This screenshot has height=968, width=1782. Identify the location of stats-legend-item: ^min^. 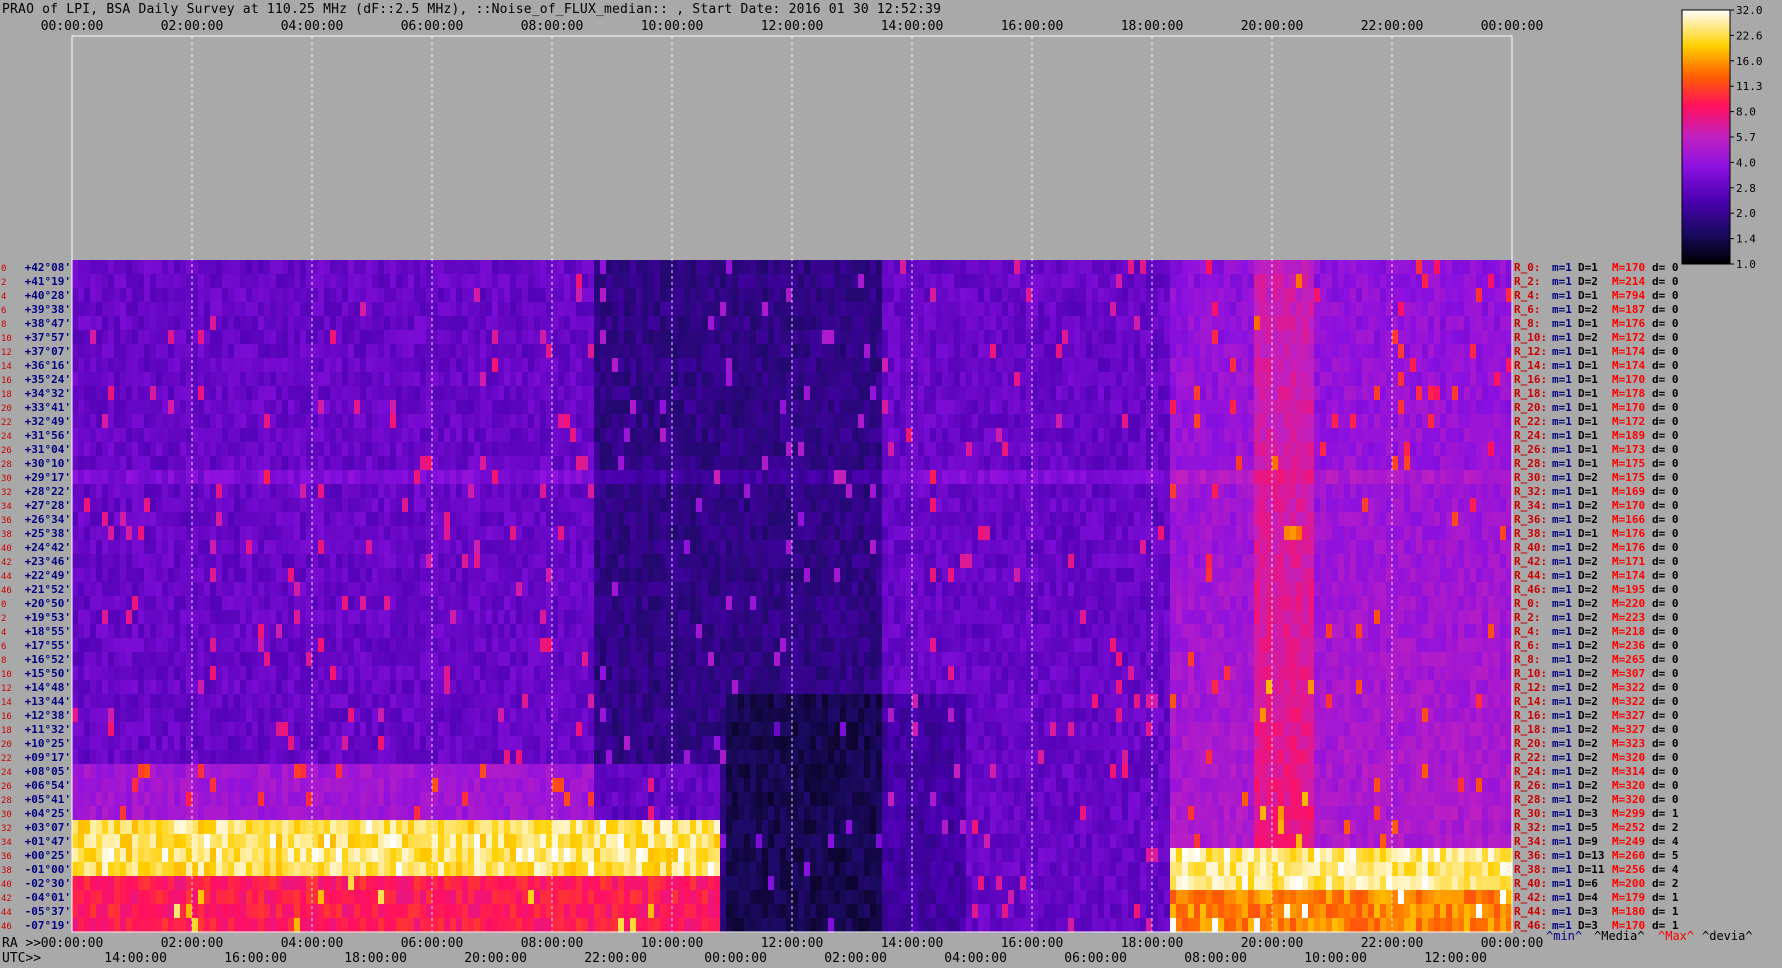
(1564, 936).